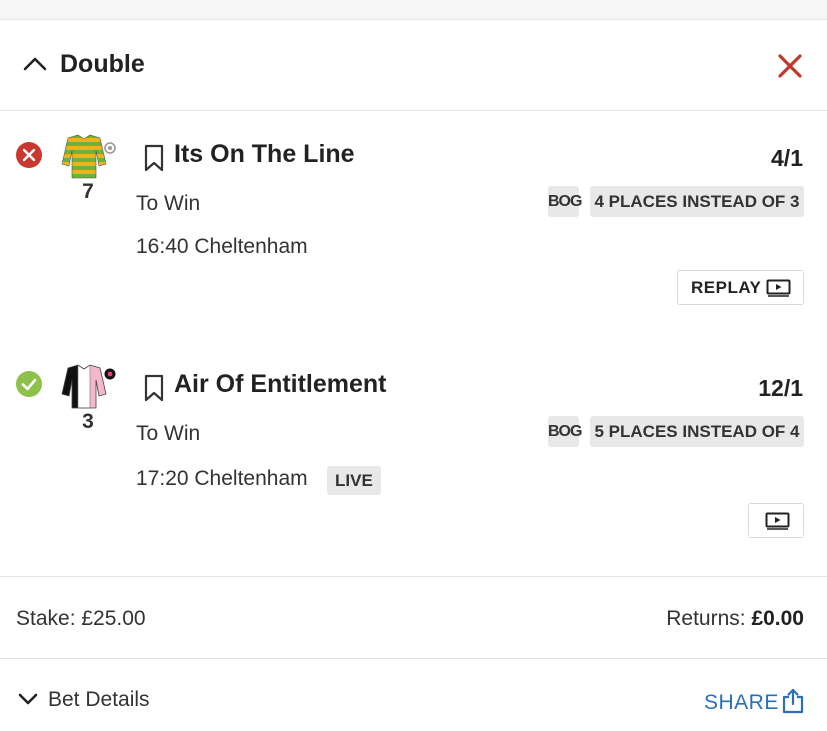  Describe the element at coordinates (697, 201) in the screenshot. I see `extra-places-badge: 4 PLACES INSTEAD OF 3` at that location.